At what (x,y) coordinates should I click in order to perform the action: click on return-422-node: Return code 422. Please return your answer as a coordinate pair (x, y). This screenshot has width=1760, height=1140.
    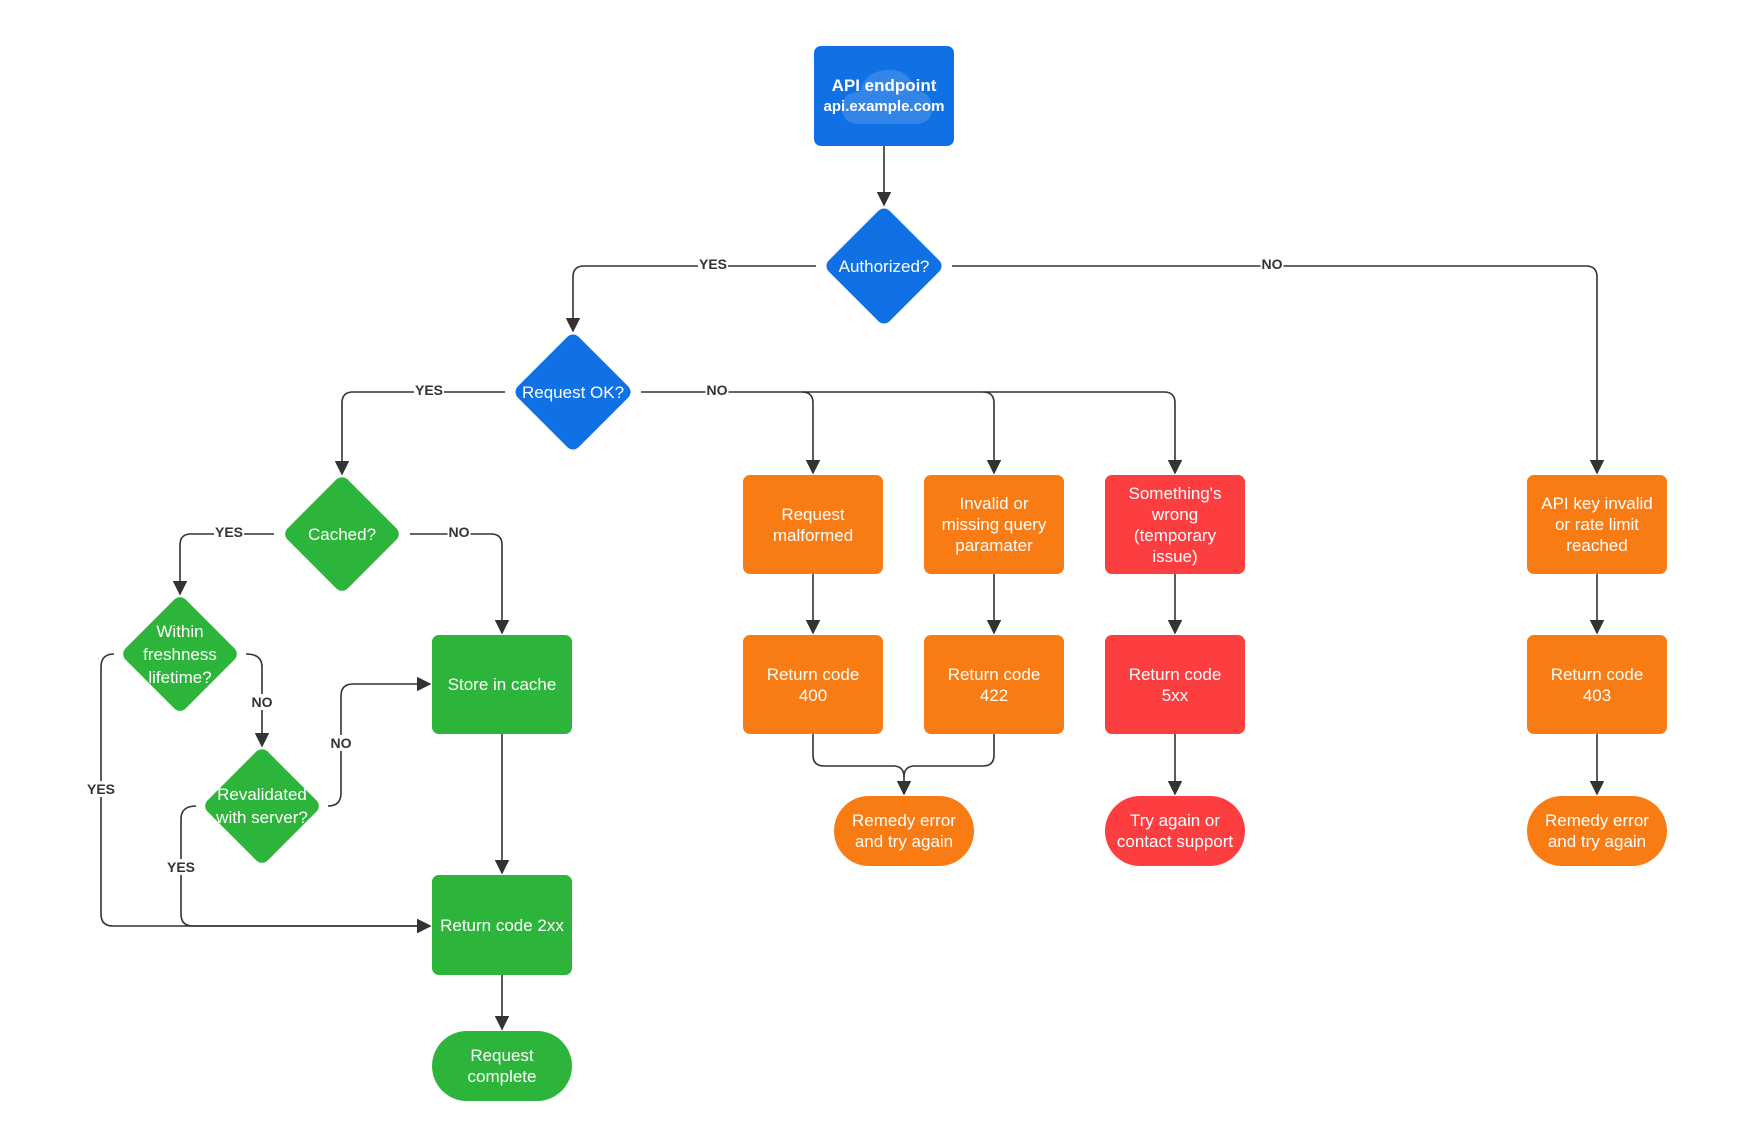
    Looking at the image, I should click on (994, 684).